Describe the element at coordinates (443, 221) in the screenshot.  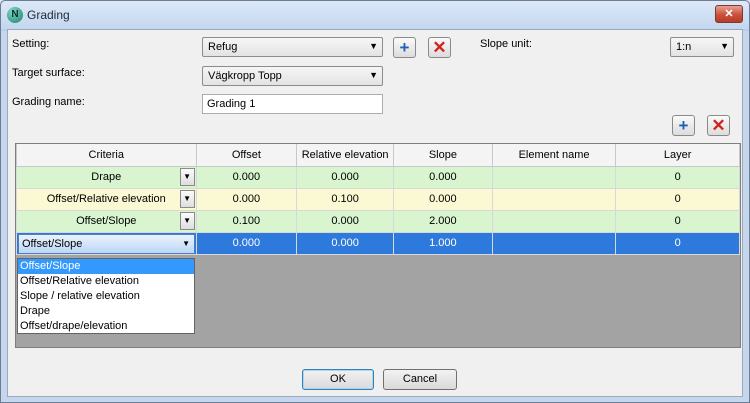
I see `slope-cell: 2.000` at that location.